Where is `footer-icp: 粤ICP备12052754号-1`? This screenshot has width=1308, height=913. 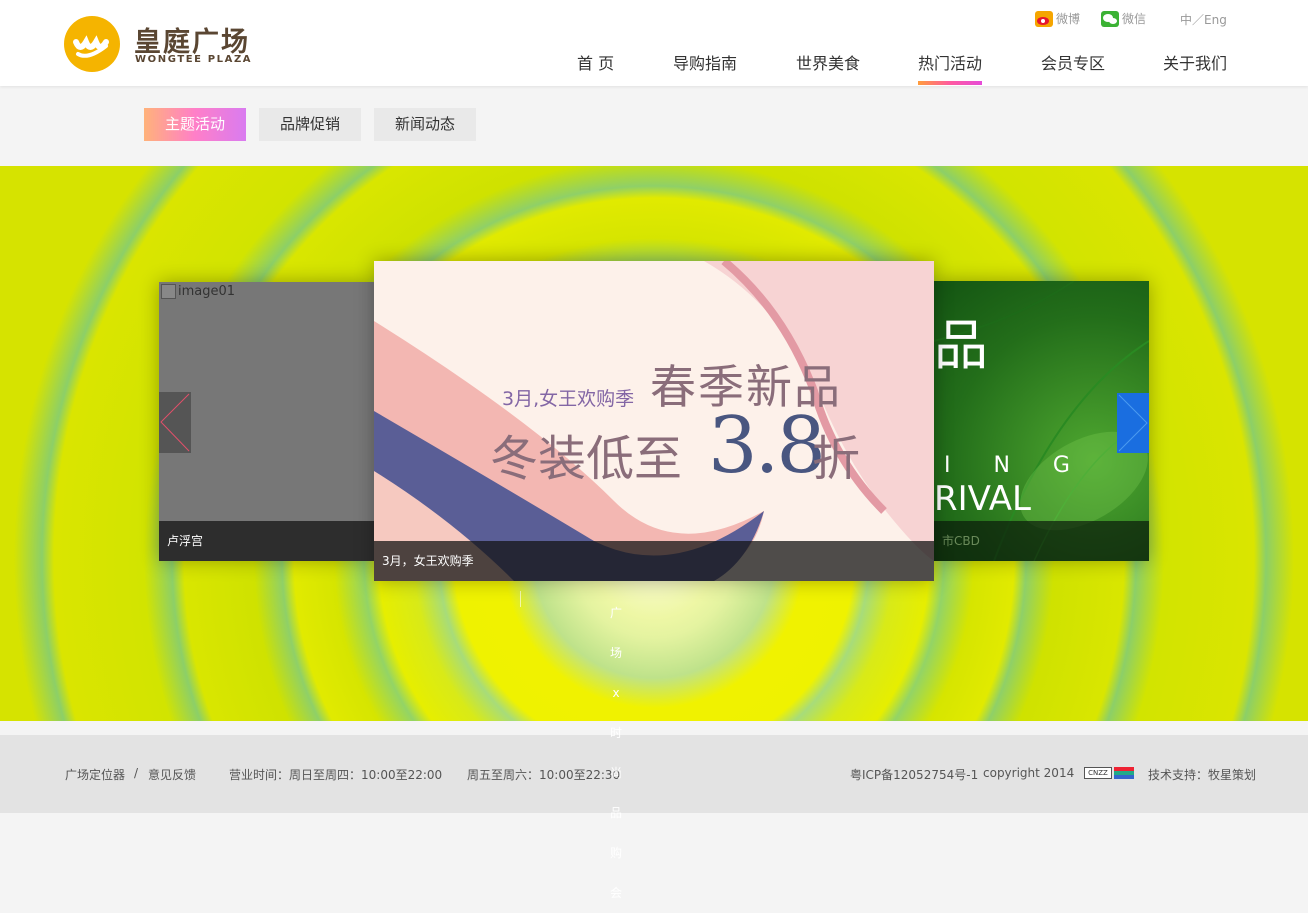
footer-icp: 粤ICP备12052754号-1 is located at coordinates (914, 774).